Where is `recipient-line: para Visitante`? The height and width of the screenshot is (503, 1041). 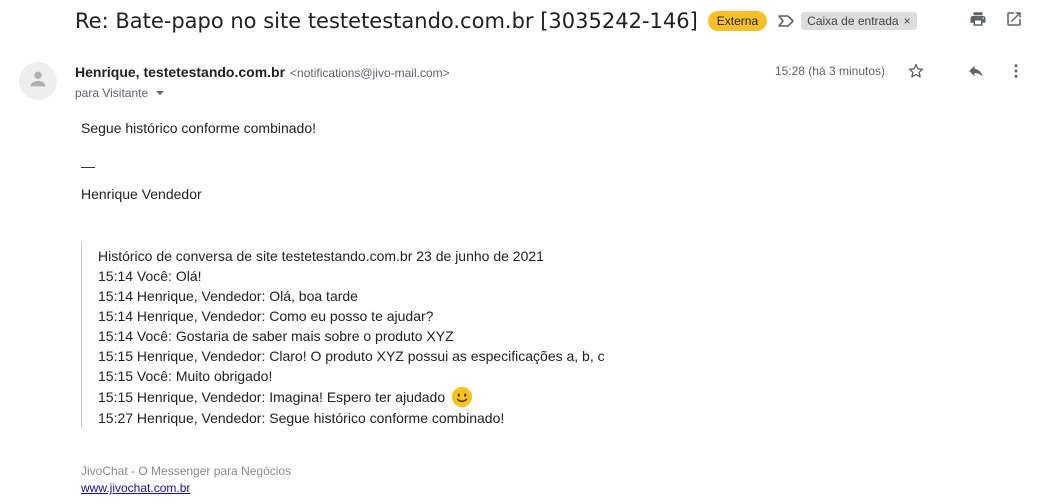 recipient-line: para Visitante is located at coordinates (120, 93).